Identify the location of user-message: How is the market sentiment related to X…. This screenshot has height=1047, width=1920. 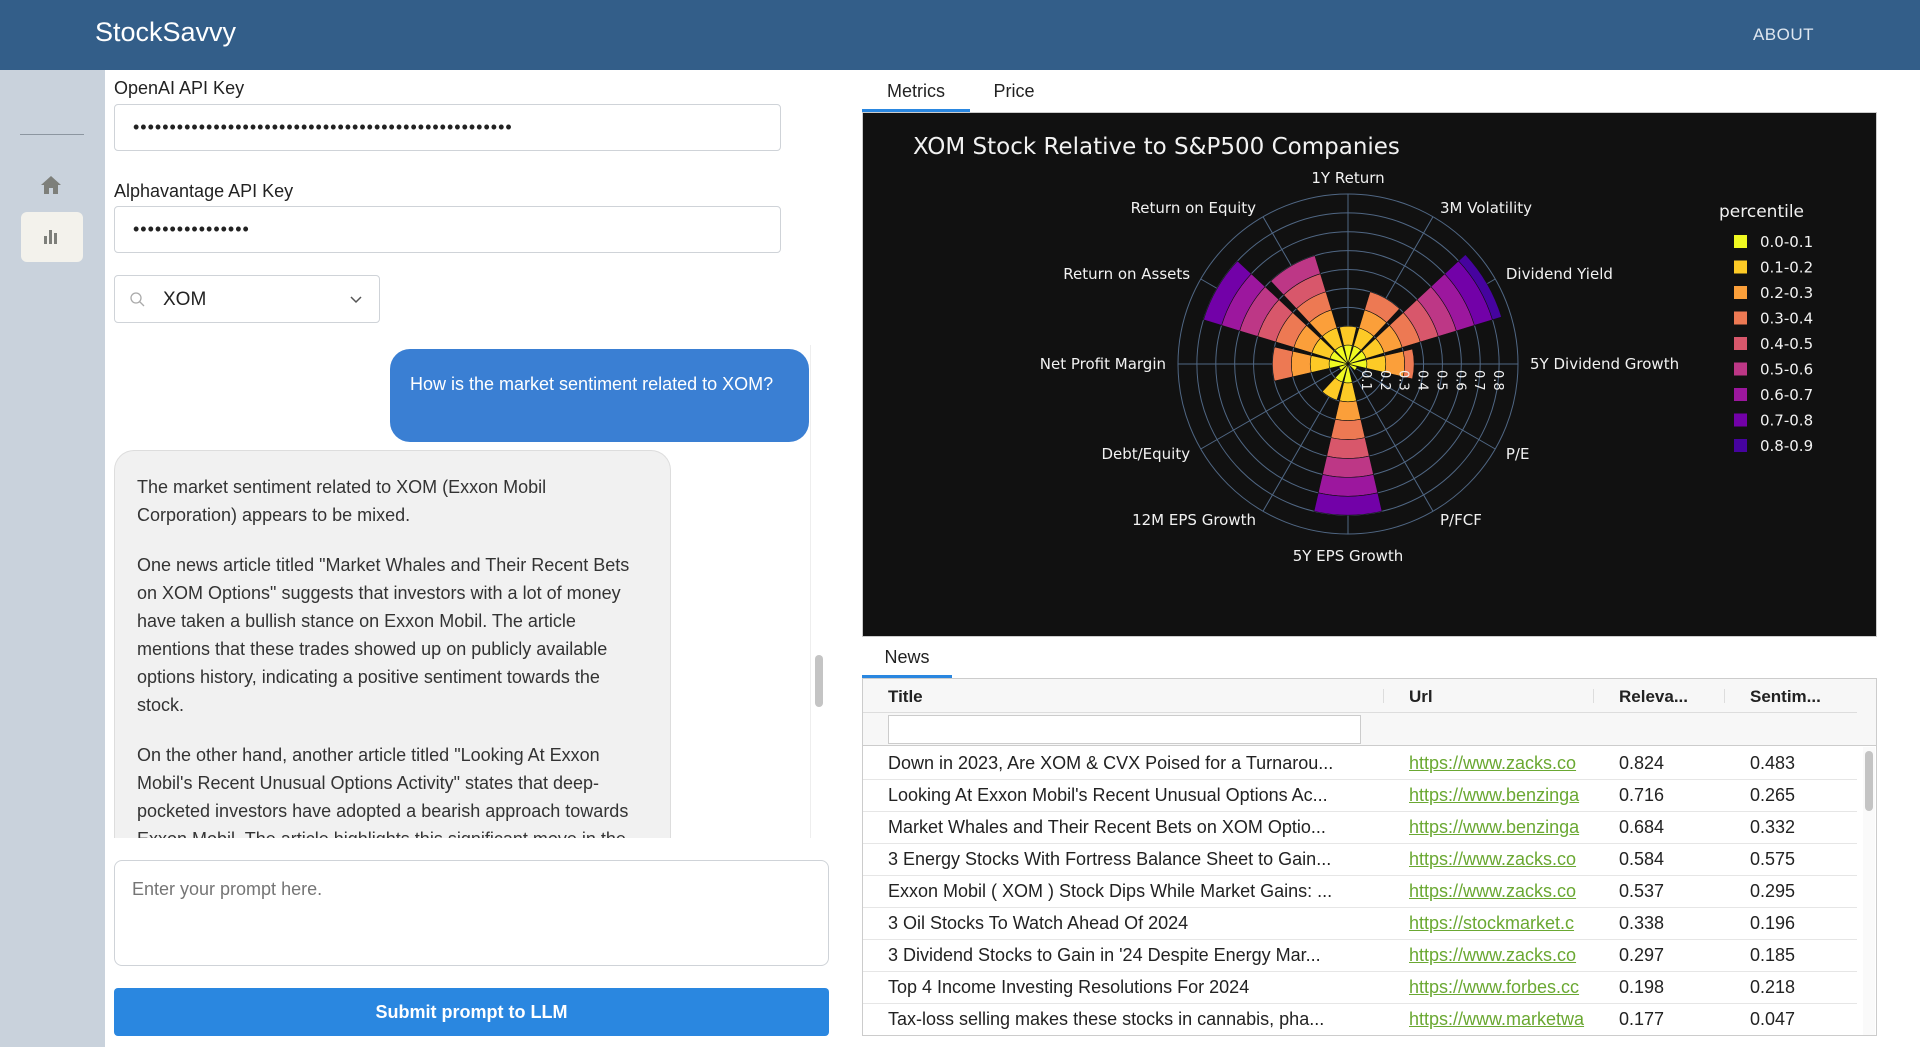
(599, 395).